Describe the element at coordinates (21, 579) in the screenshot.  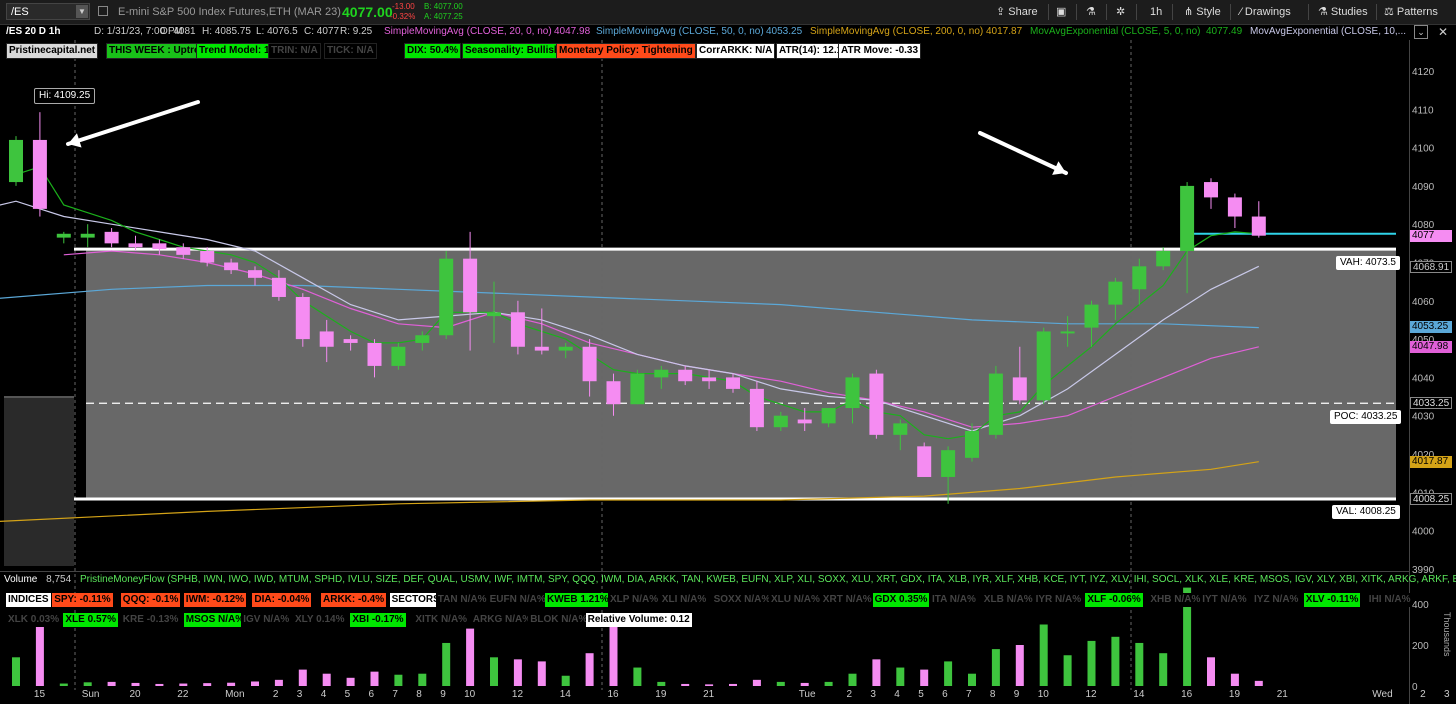
I see `volume-label: Volume` at that location.